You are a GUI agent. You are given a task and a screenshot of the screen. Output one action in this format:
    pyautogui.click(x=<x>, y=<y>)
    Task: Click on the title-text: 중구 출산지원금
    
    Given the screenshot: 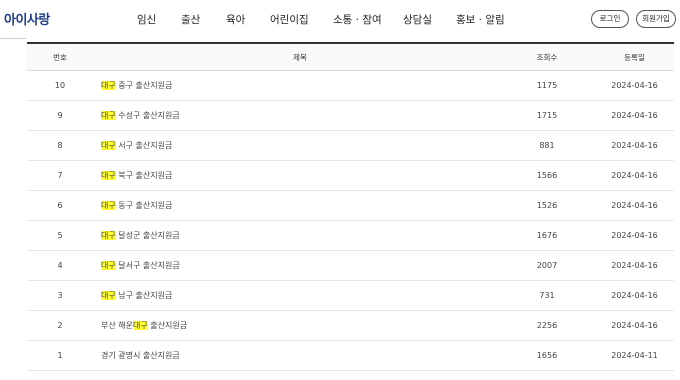 What is the action you would take?
    pyautogui.click(x=144, y=85)
    